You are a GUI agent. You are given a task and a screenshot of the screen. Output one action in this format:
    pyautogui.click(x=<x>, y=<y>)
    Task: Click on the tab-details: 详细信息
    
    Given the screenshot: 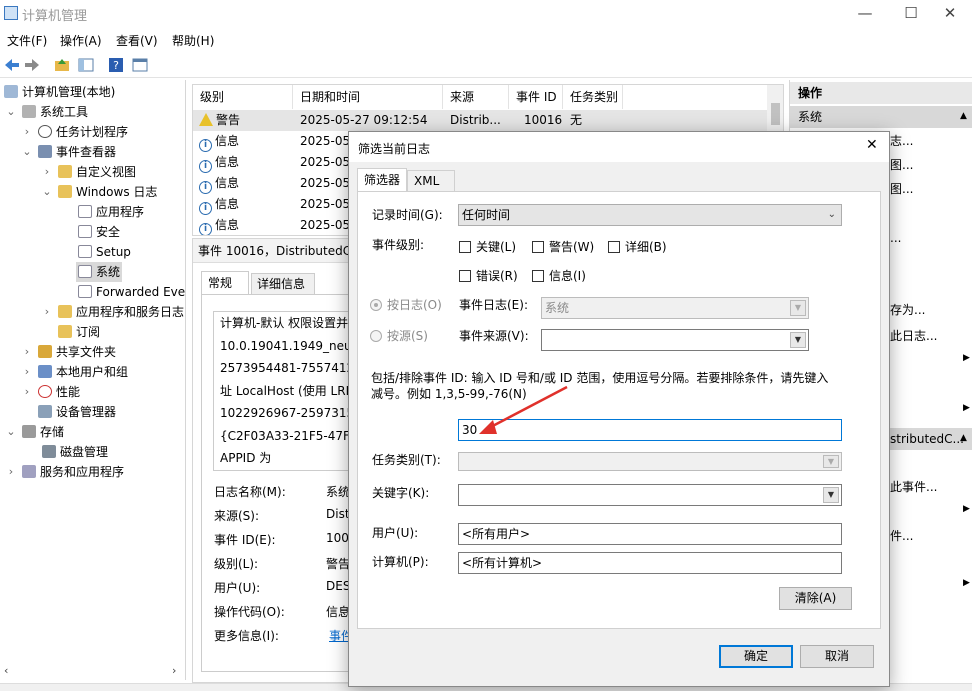 What is the action you would take?
    pyautogui.click(x=283, y=284)
    